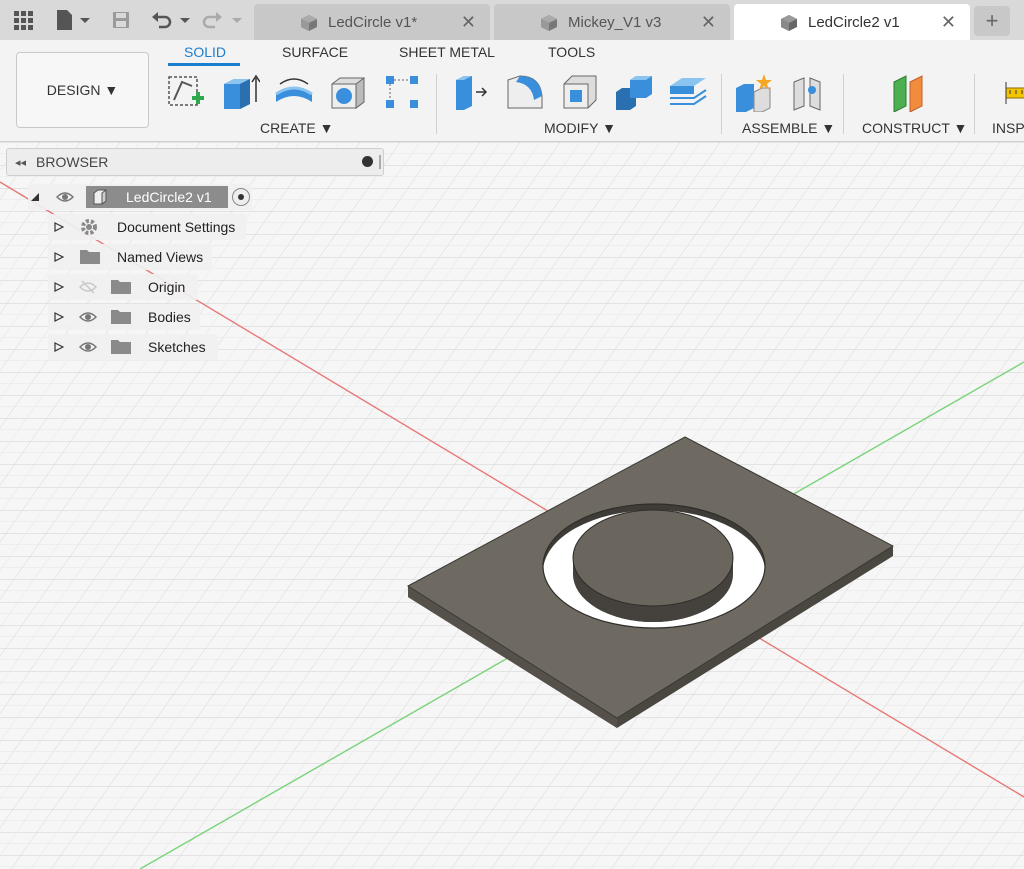 This screenshot has height=869, width=1024. I want to click on tree-item-label: Sketches, so click(177, 347).